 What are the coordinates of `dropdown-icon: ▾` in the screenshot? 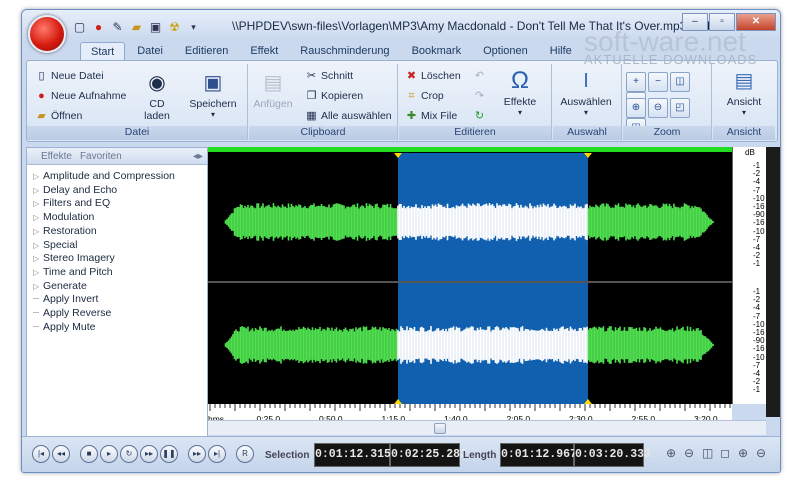 It's located at (193, 27).